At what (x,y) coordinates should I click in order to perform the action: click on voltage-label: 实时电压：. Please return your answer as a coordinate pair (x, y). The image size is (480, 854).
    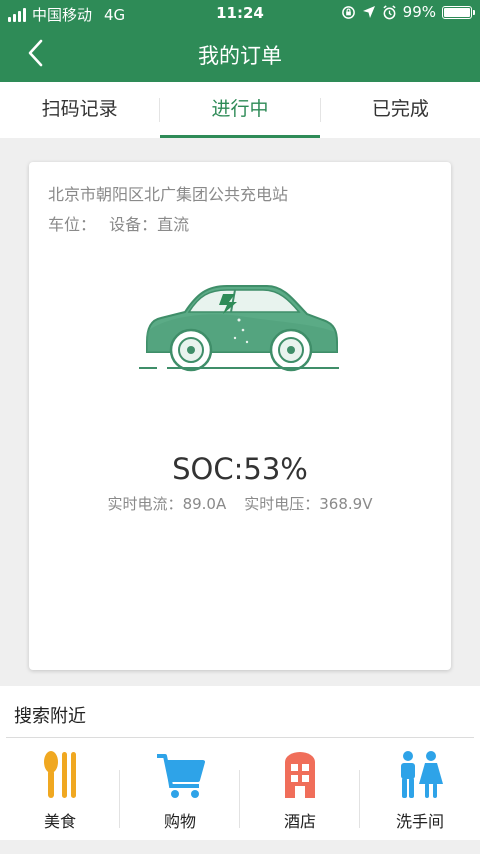
    Looking at the image, I should click on (282, 504).